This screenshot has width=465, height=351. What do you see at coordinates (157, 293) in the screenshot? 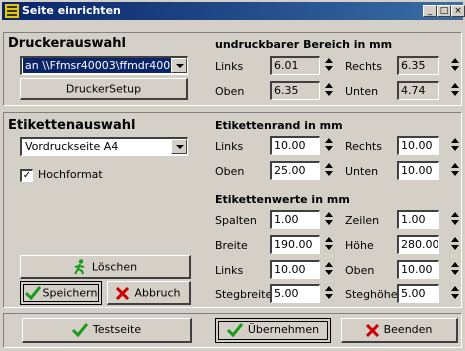
I see `abbruch-label: Abbruch` at bounding box center [157, 293].